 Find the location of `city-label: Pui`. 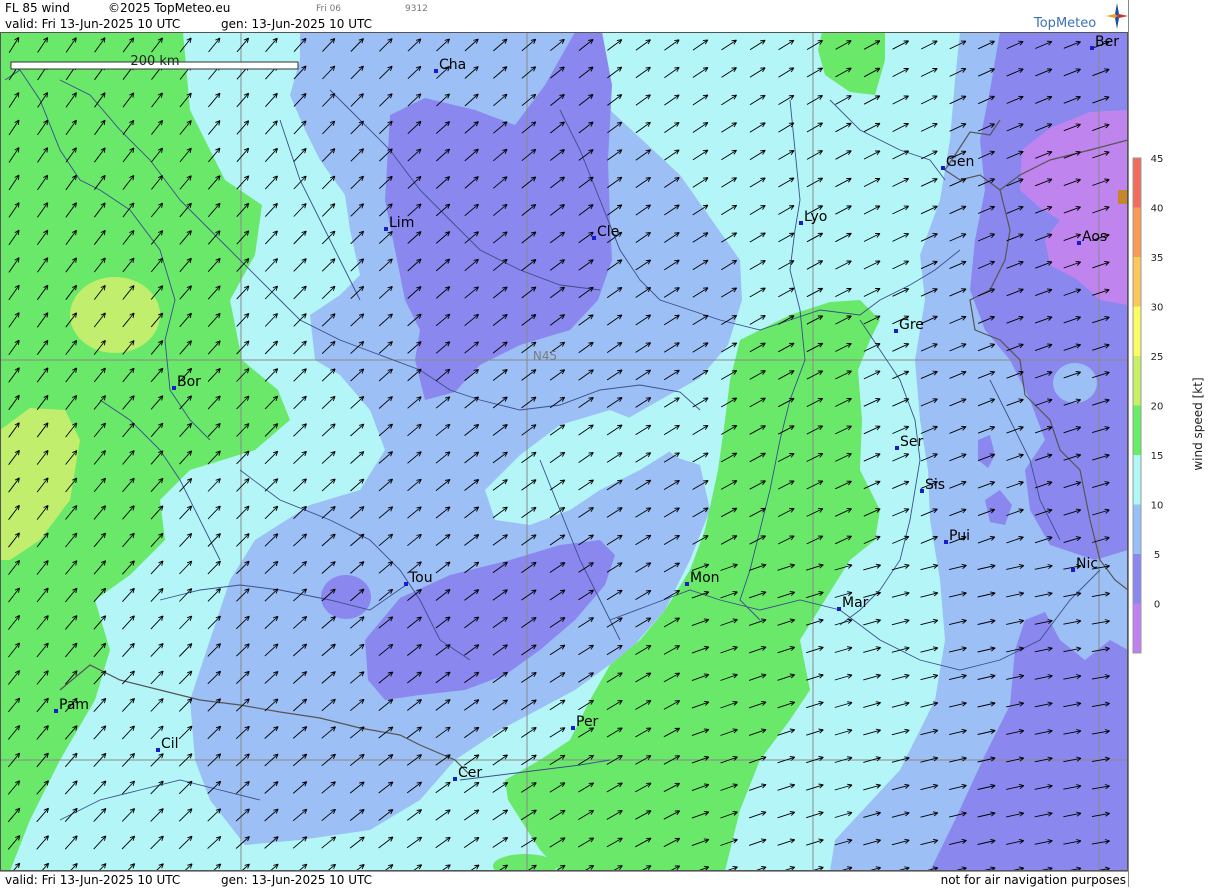

city-label: Pui is located at coordinates (959, 536).